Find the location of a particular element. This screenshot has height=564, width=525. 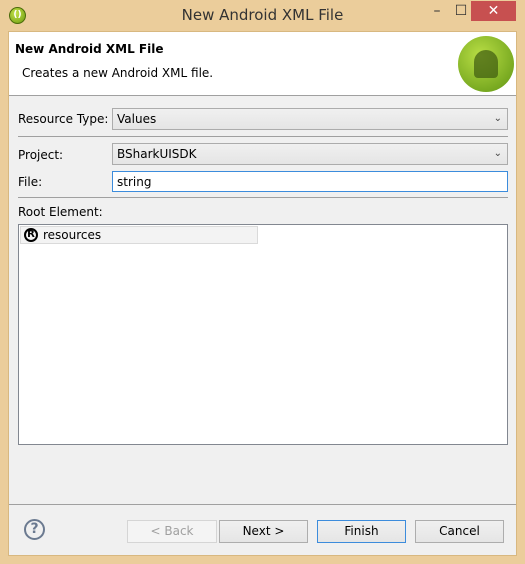

resource-type-label: Resource Type: is located at coordinates (63, 119).